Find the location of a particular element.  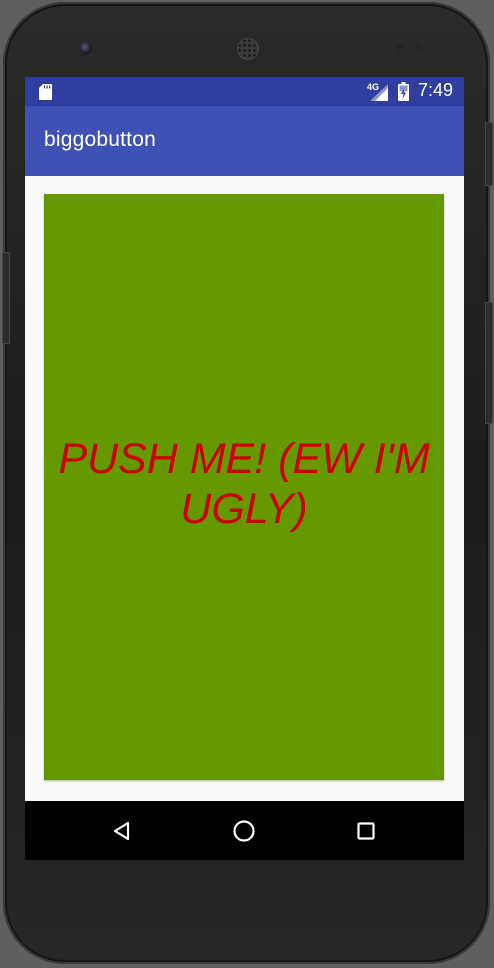

side-button is located at coordinates (489, 154).